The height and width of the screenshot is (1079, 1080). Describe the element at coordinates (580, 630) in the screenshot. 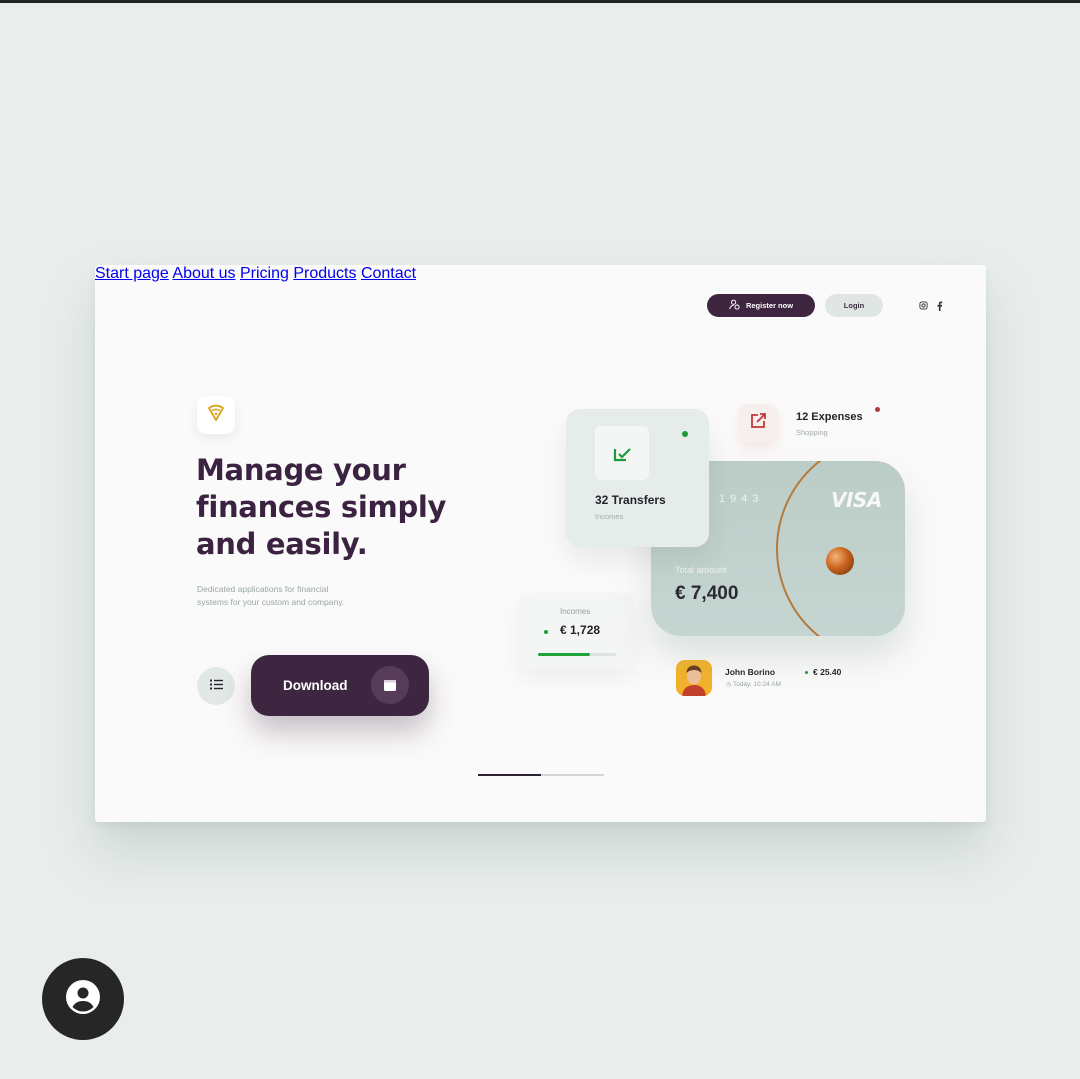

I see `incomes-value: € 1,728` at that location.